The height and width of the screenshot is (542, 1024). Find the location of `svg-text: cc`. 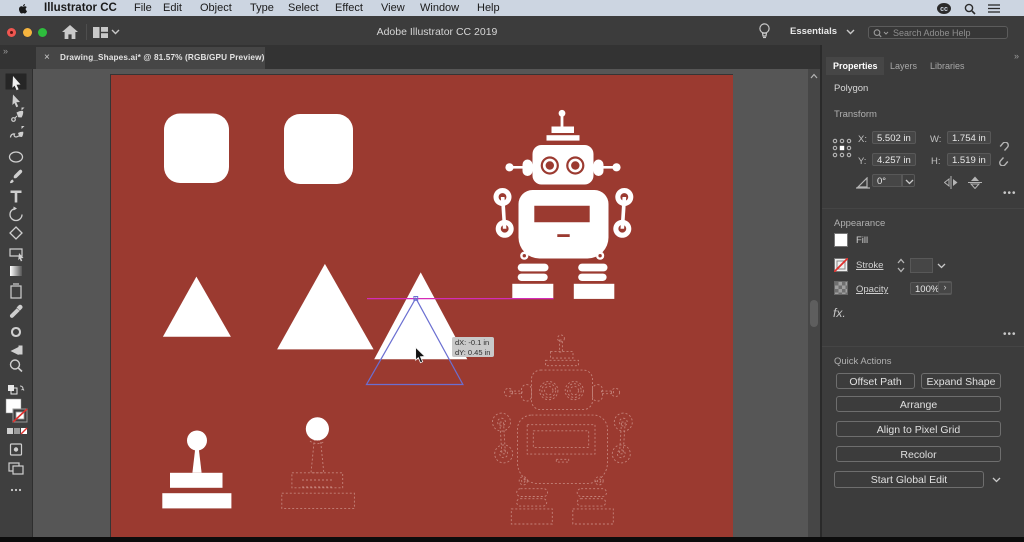

svg-text: cc is located at coordinates (944, 9).